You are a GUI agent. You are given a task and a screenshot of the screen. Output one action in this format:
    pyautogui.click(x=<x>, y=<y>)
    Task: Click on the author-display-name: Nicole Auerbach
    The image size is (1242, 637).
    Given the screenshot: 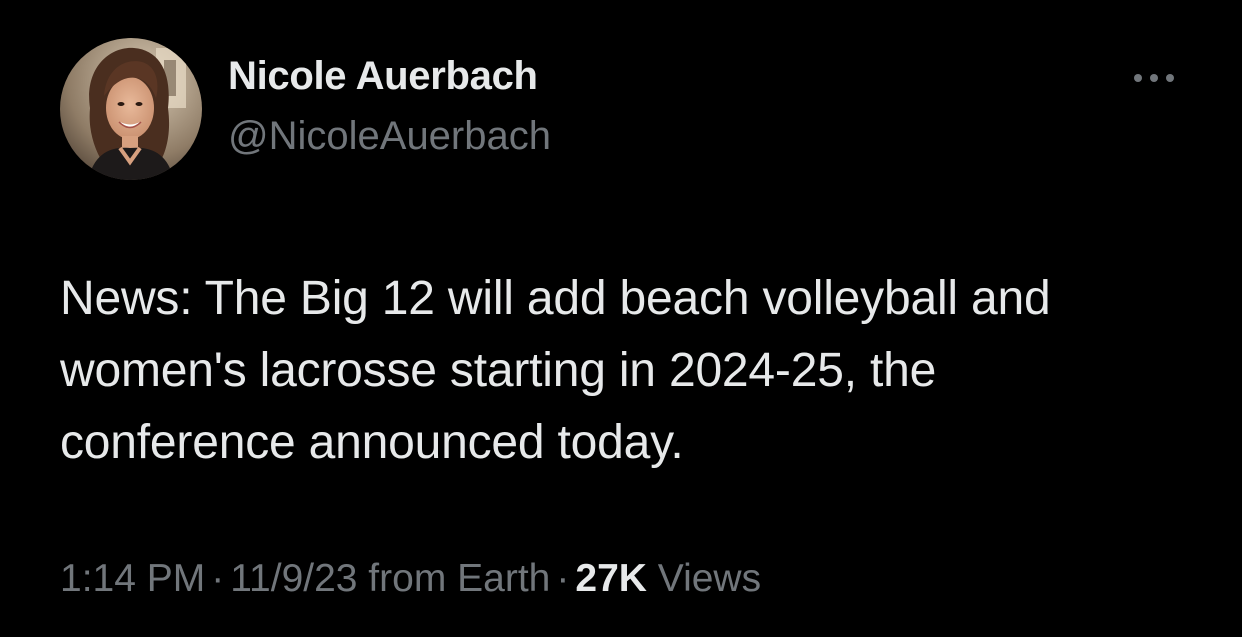 What is the action you would take?
    pyautogui.click(x=383, y=76)
    